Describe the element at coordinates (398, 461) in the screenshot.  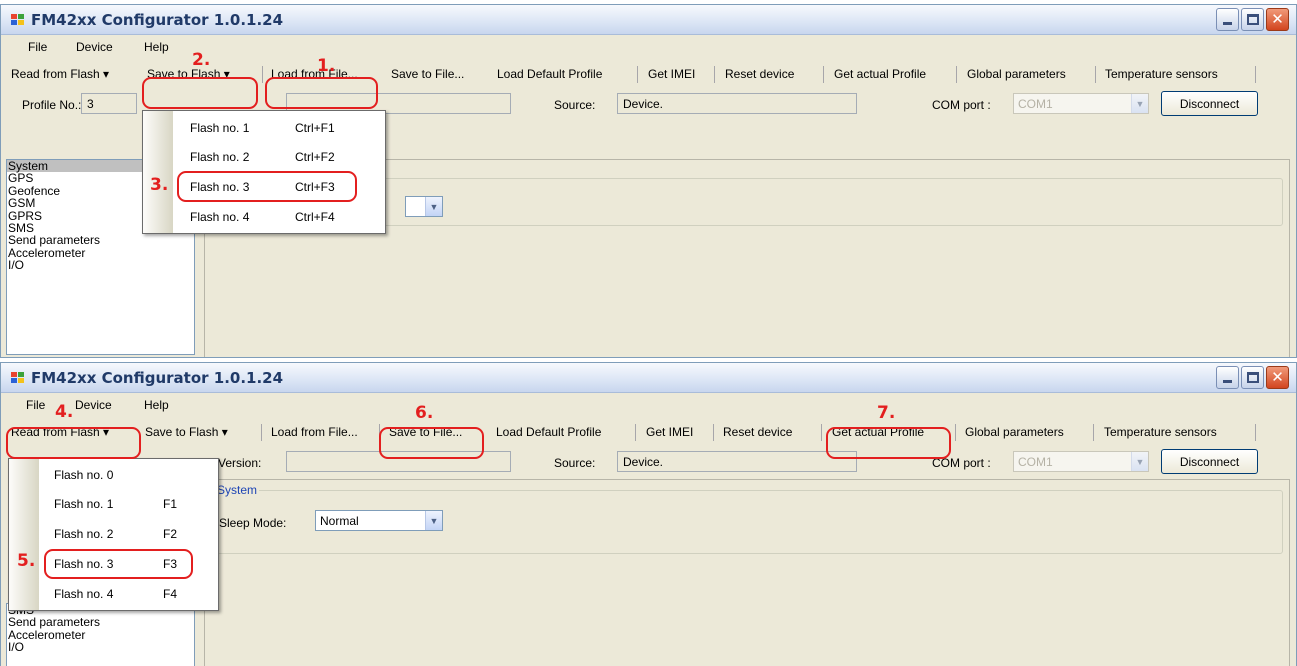
I see `version-field` at that location.